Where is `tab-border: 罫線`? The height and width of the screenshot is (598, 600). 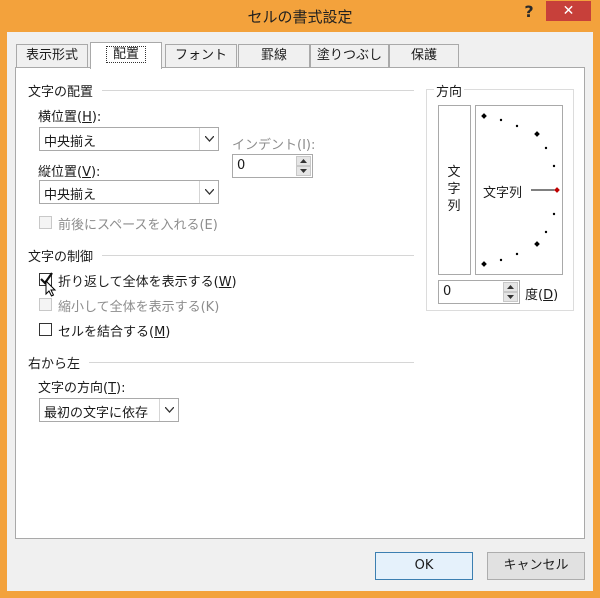
tab-border: 罫線 is located at coordinates (274, 55).